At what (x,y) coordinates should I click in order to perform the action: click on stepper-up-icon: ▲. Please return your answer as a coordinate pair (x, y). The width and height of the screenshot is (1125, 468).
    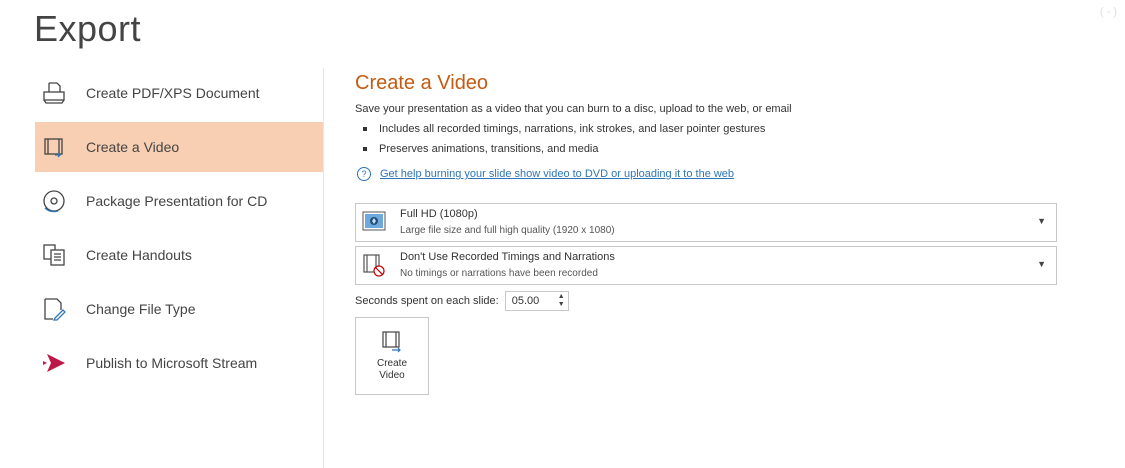
    Looking at the image, I should click on (561, 297).